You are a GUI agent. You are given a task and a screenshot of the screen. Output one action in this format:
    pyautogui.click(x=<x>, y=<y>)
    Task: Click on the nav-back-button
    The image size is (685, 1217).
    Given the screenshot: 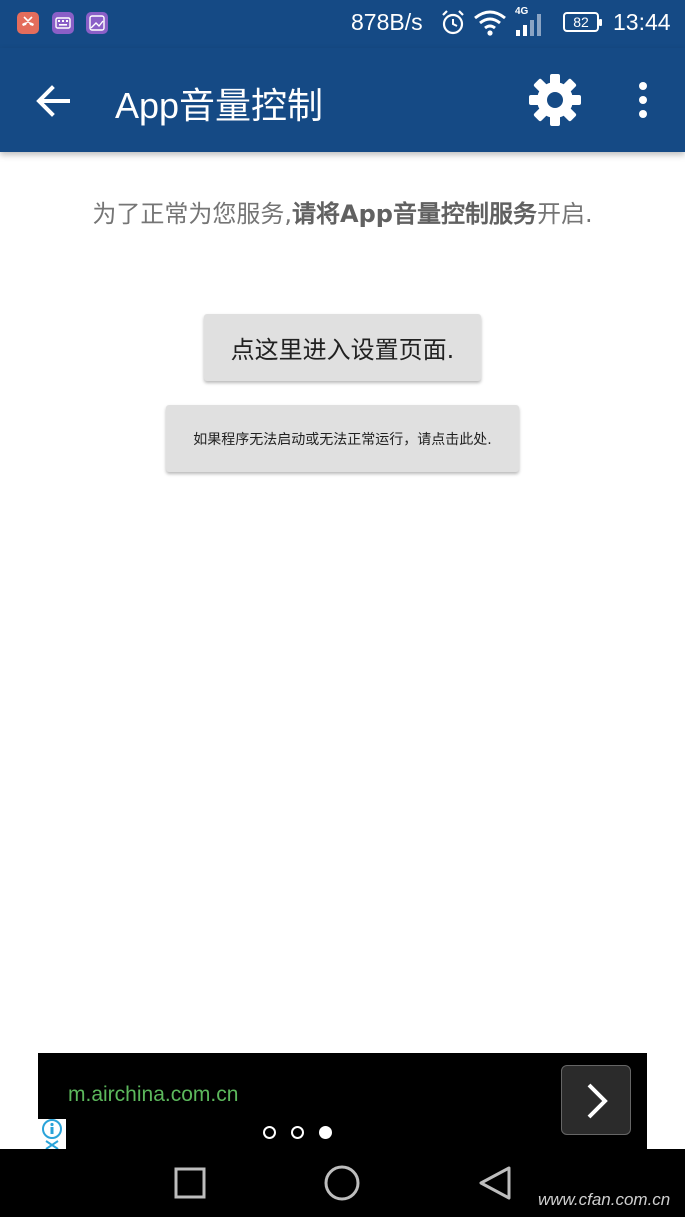 What is the action you would take?
    pyautogui.click(x=496, y=1183)
    